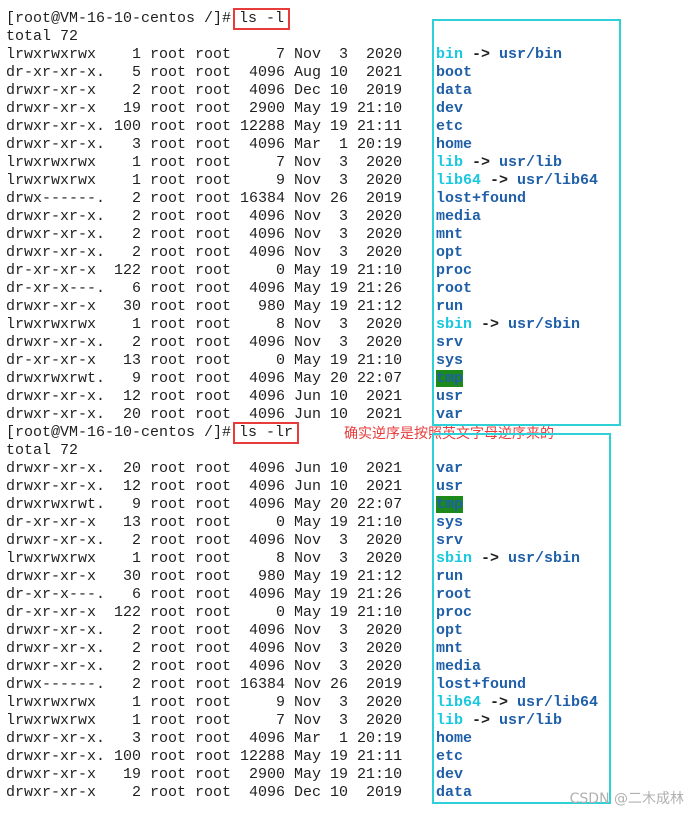  What do you see at coordinates (626, 799) in the screenshot?
I see `watermark: CSDN @二木成林` at bounding box center [626, 799].